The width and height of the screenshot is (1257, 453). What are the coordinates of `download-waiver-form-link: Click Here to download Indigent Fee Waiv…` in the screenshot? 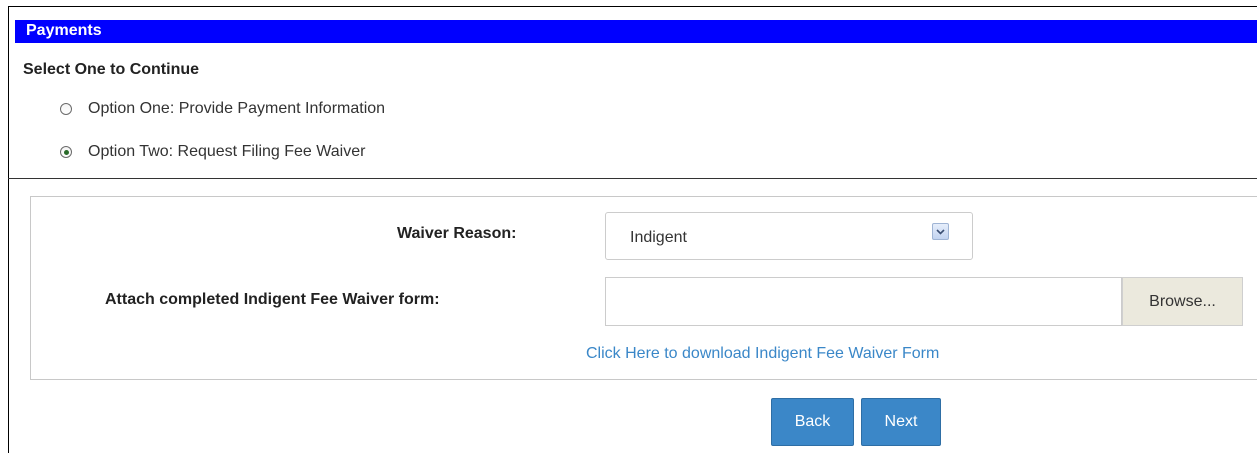 It's located at (762, 354).